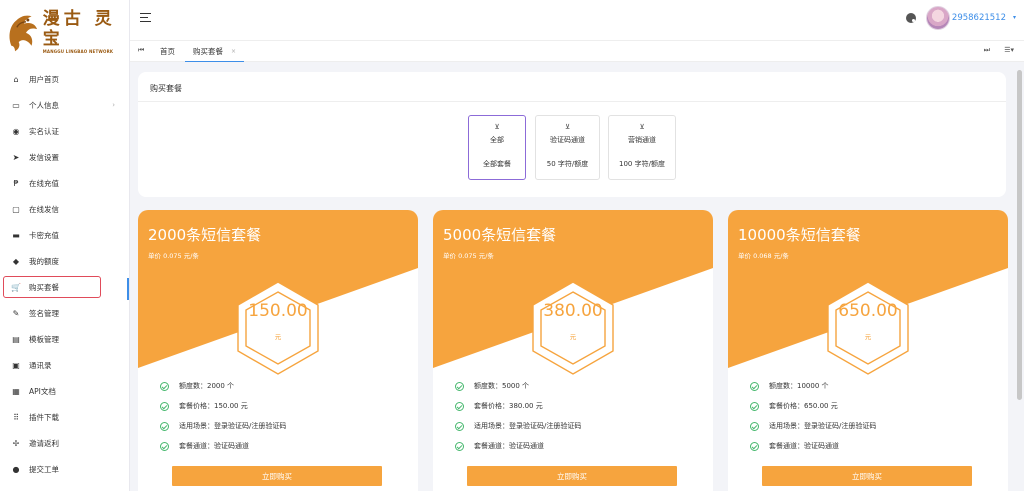  Describe the element at coordinates (44, 79) in the screenshot. I see `sidebar-item-label: 用户首页` at that location.